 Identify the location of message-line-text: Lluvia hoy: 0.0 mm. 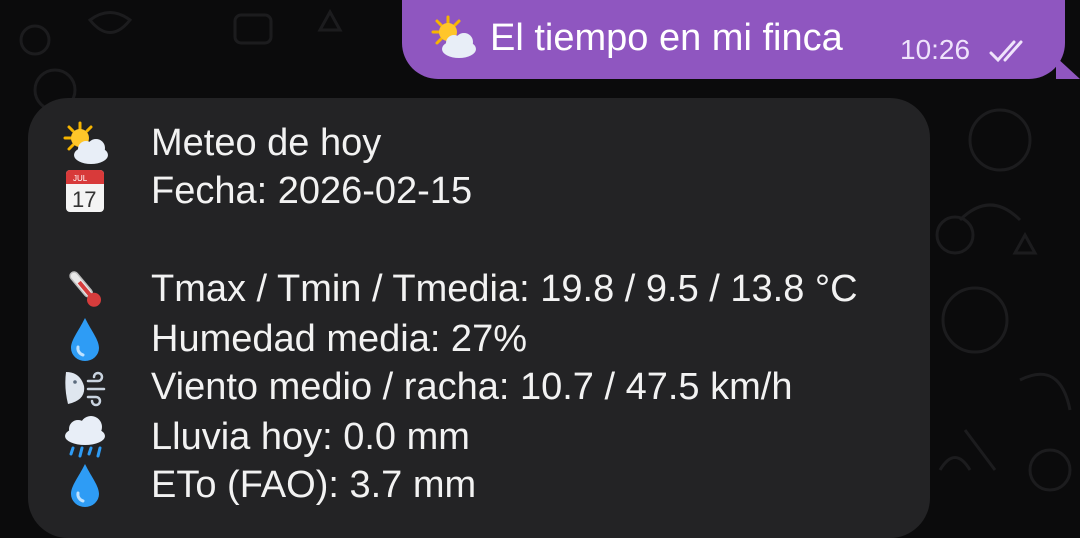
(310, 437).